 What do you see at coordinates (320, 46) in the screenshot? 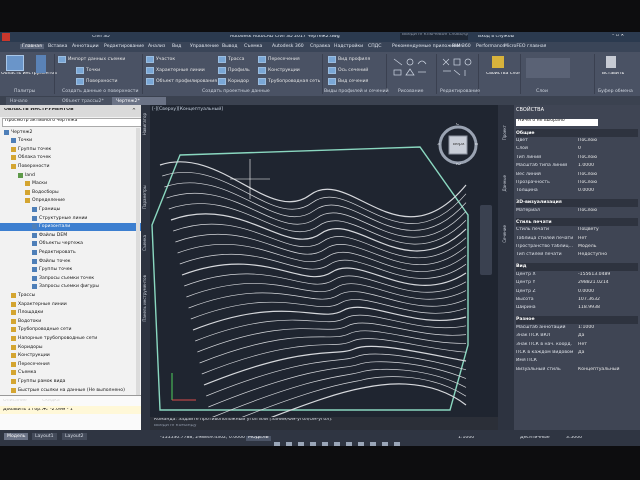
I see `ribbon-tab: Справка` at bounding box center [320, 46].